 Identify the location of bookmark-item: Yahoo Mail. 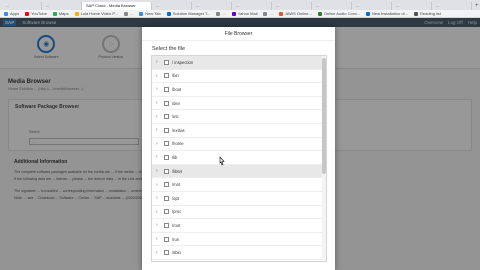
(244, 13).